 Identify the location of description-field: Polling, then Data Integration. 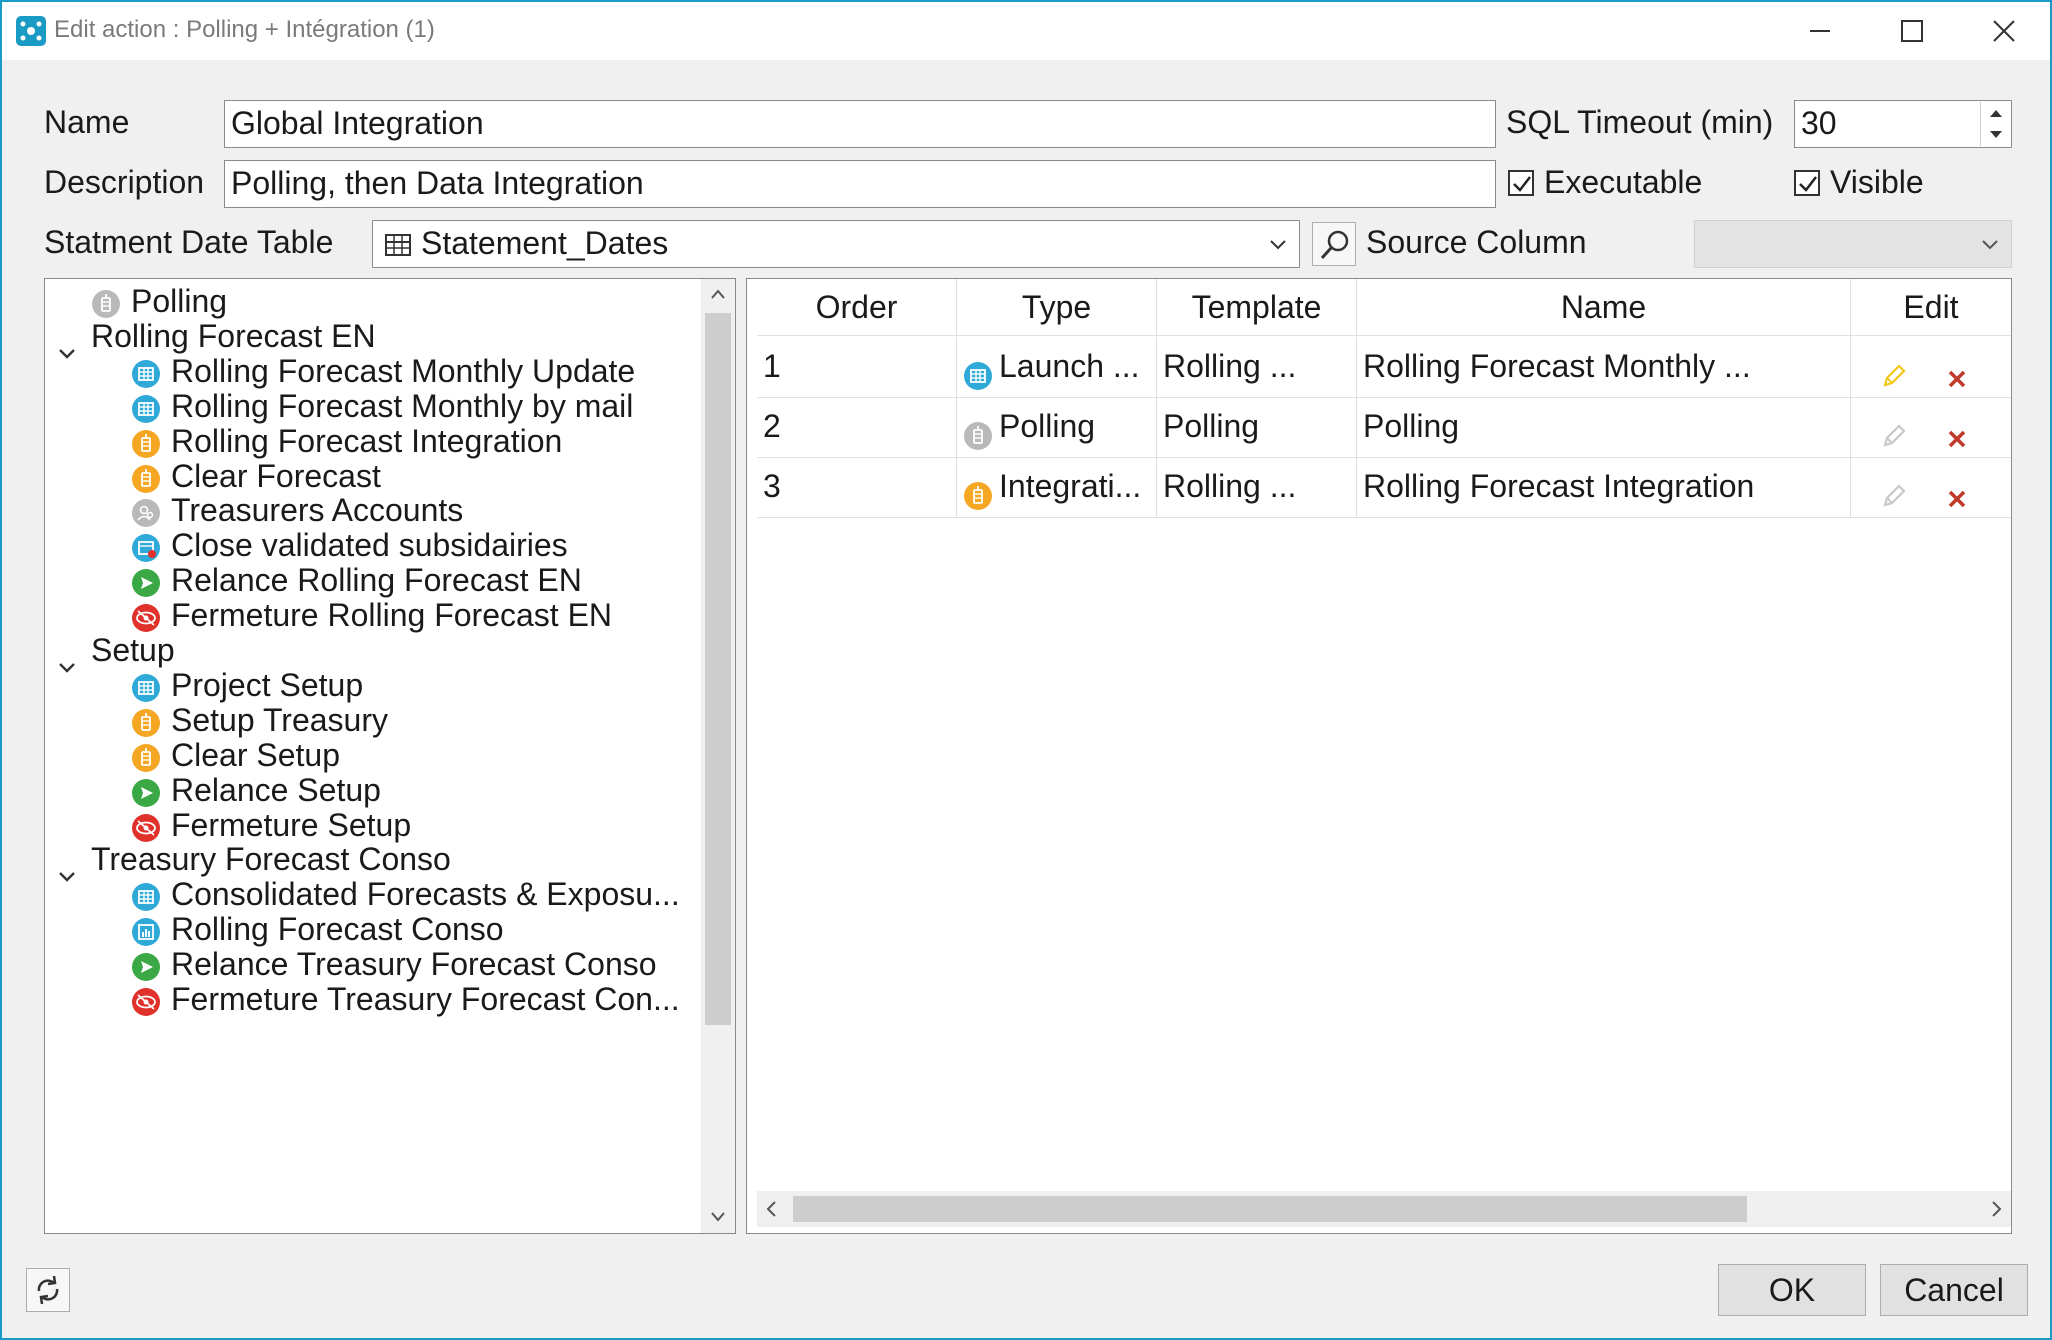
(860, 184).